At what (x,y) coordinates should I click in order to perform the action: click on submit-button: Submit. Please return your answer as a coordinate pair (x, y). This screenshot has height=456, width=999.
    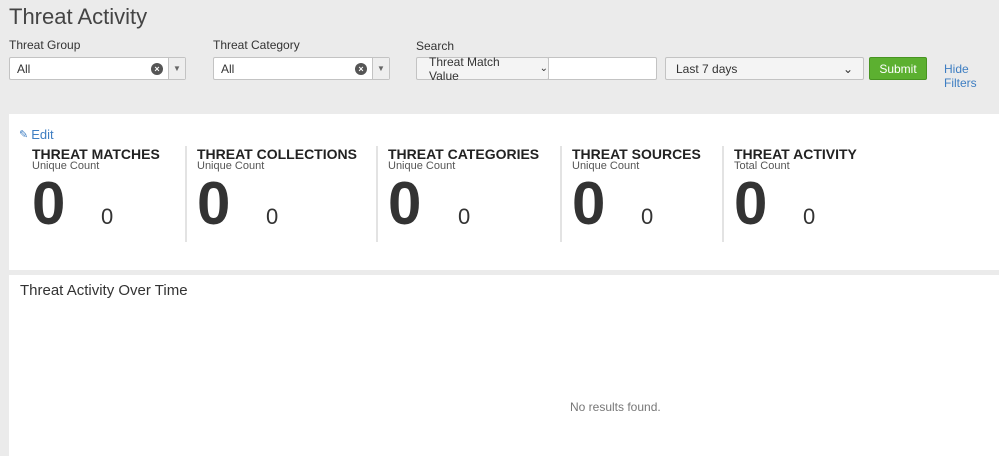
    Looking at the image, I should click on (898, 68).